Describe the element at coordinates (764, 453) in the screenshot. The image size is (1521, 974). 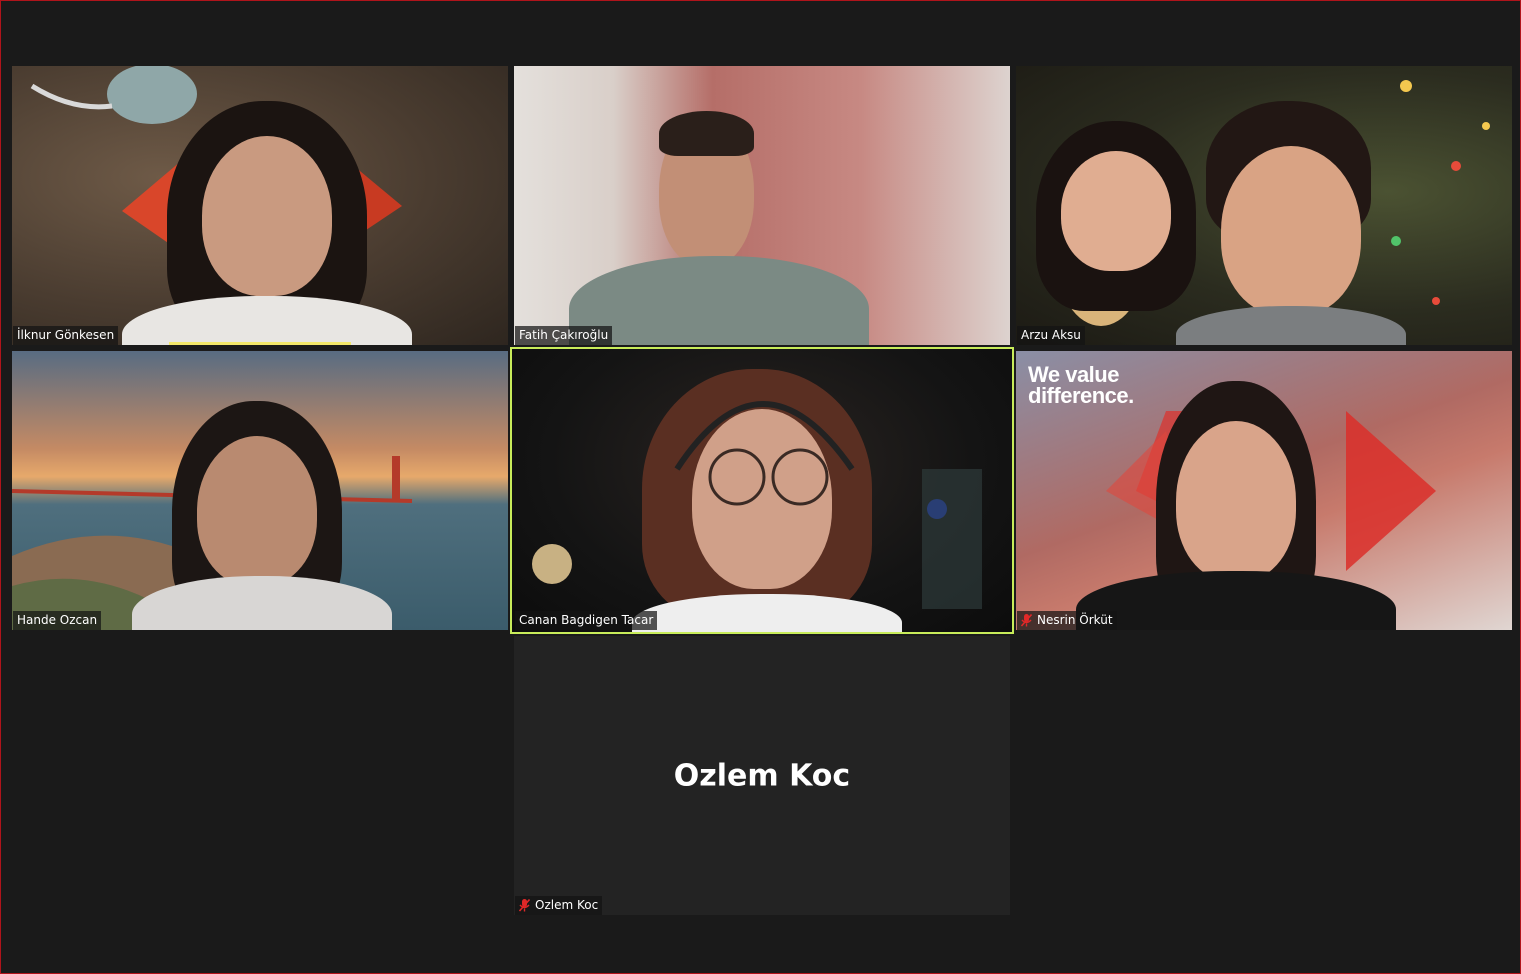
I see `glasses-and-headset` at that location.